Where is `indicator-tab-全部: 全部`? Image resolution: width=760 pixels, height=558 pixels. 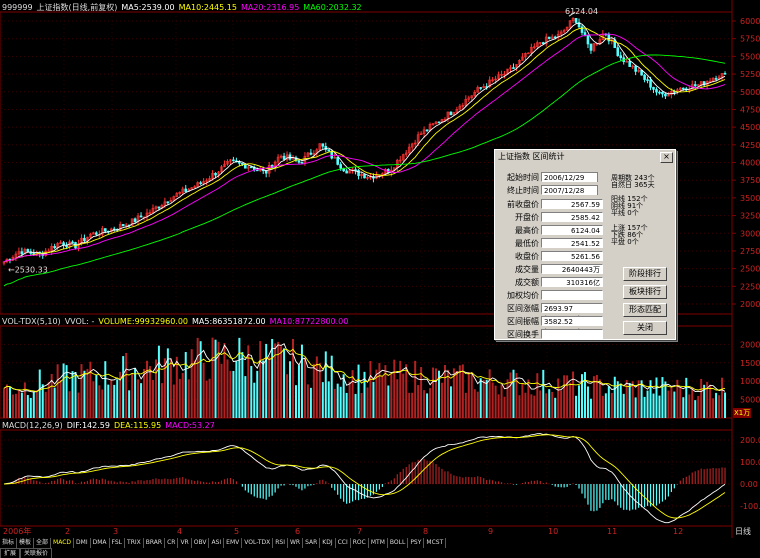
indicator-tab-全部: 全部 is located at coordinates (43, 543).